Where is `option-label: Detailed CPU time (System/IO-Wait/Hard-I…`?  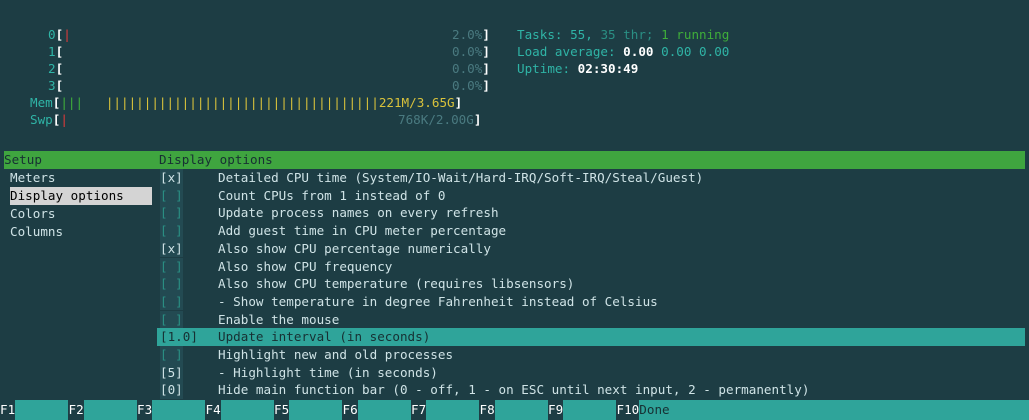 option-label: Detailed CPU time (System/IO-Wait/Hard-I… is located at coordinates (461, 177).